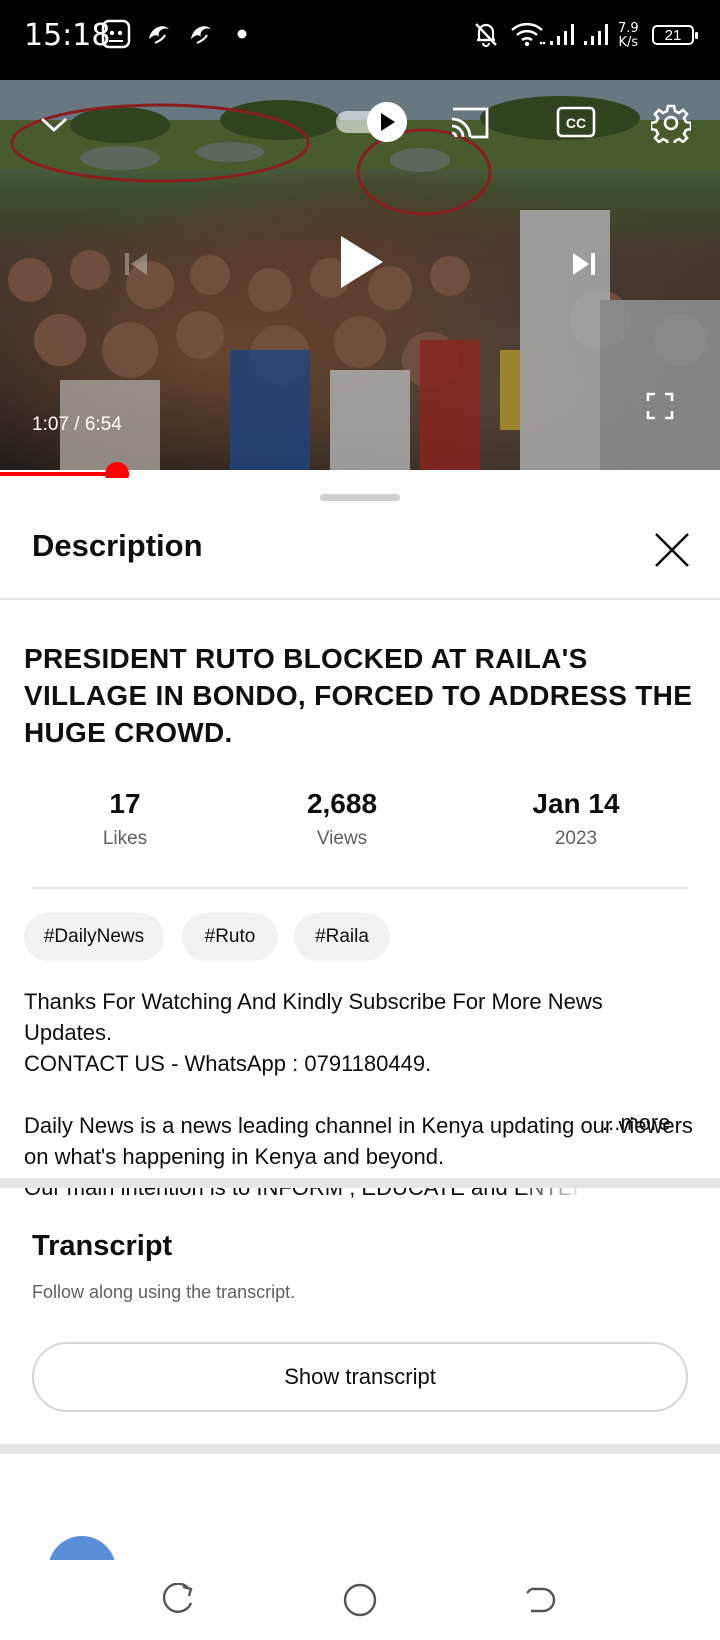 This screenshot has width=720, height=1640. What do you see at coordinates (102, 1246) in the screenshot?
I see `transcript-heading: Transcript` at bounding box center [102, 1246].